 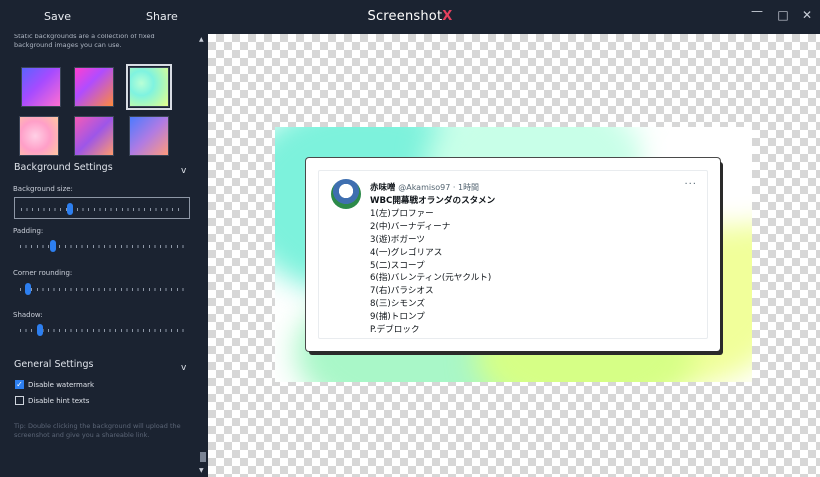 I want to click on background-size-slider, so click(x=102, y=208).